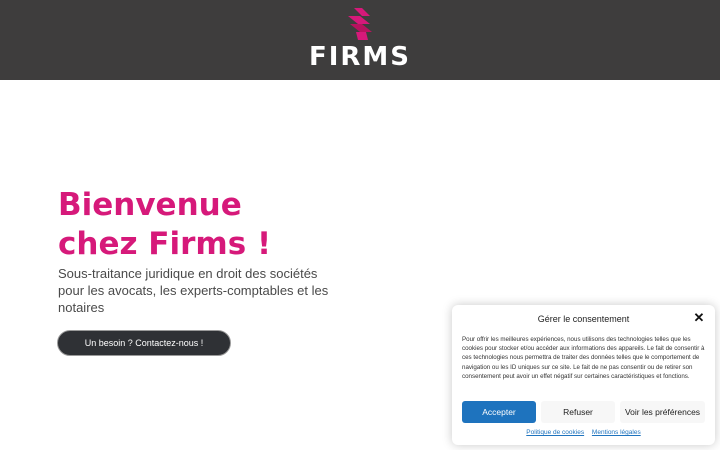 This screenshot has height=450, width=720. What do you see at coordinates (699, 318) in the screenshot?
I see `close-icon: ✕` at bounding box center [699, 318].